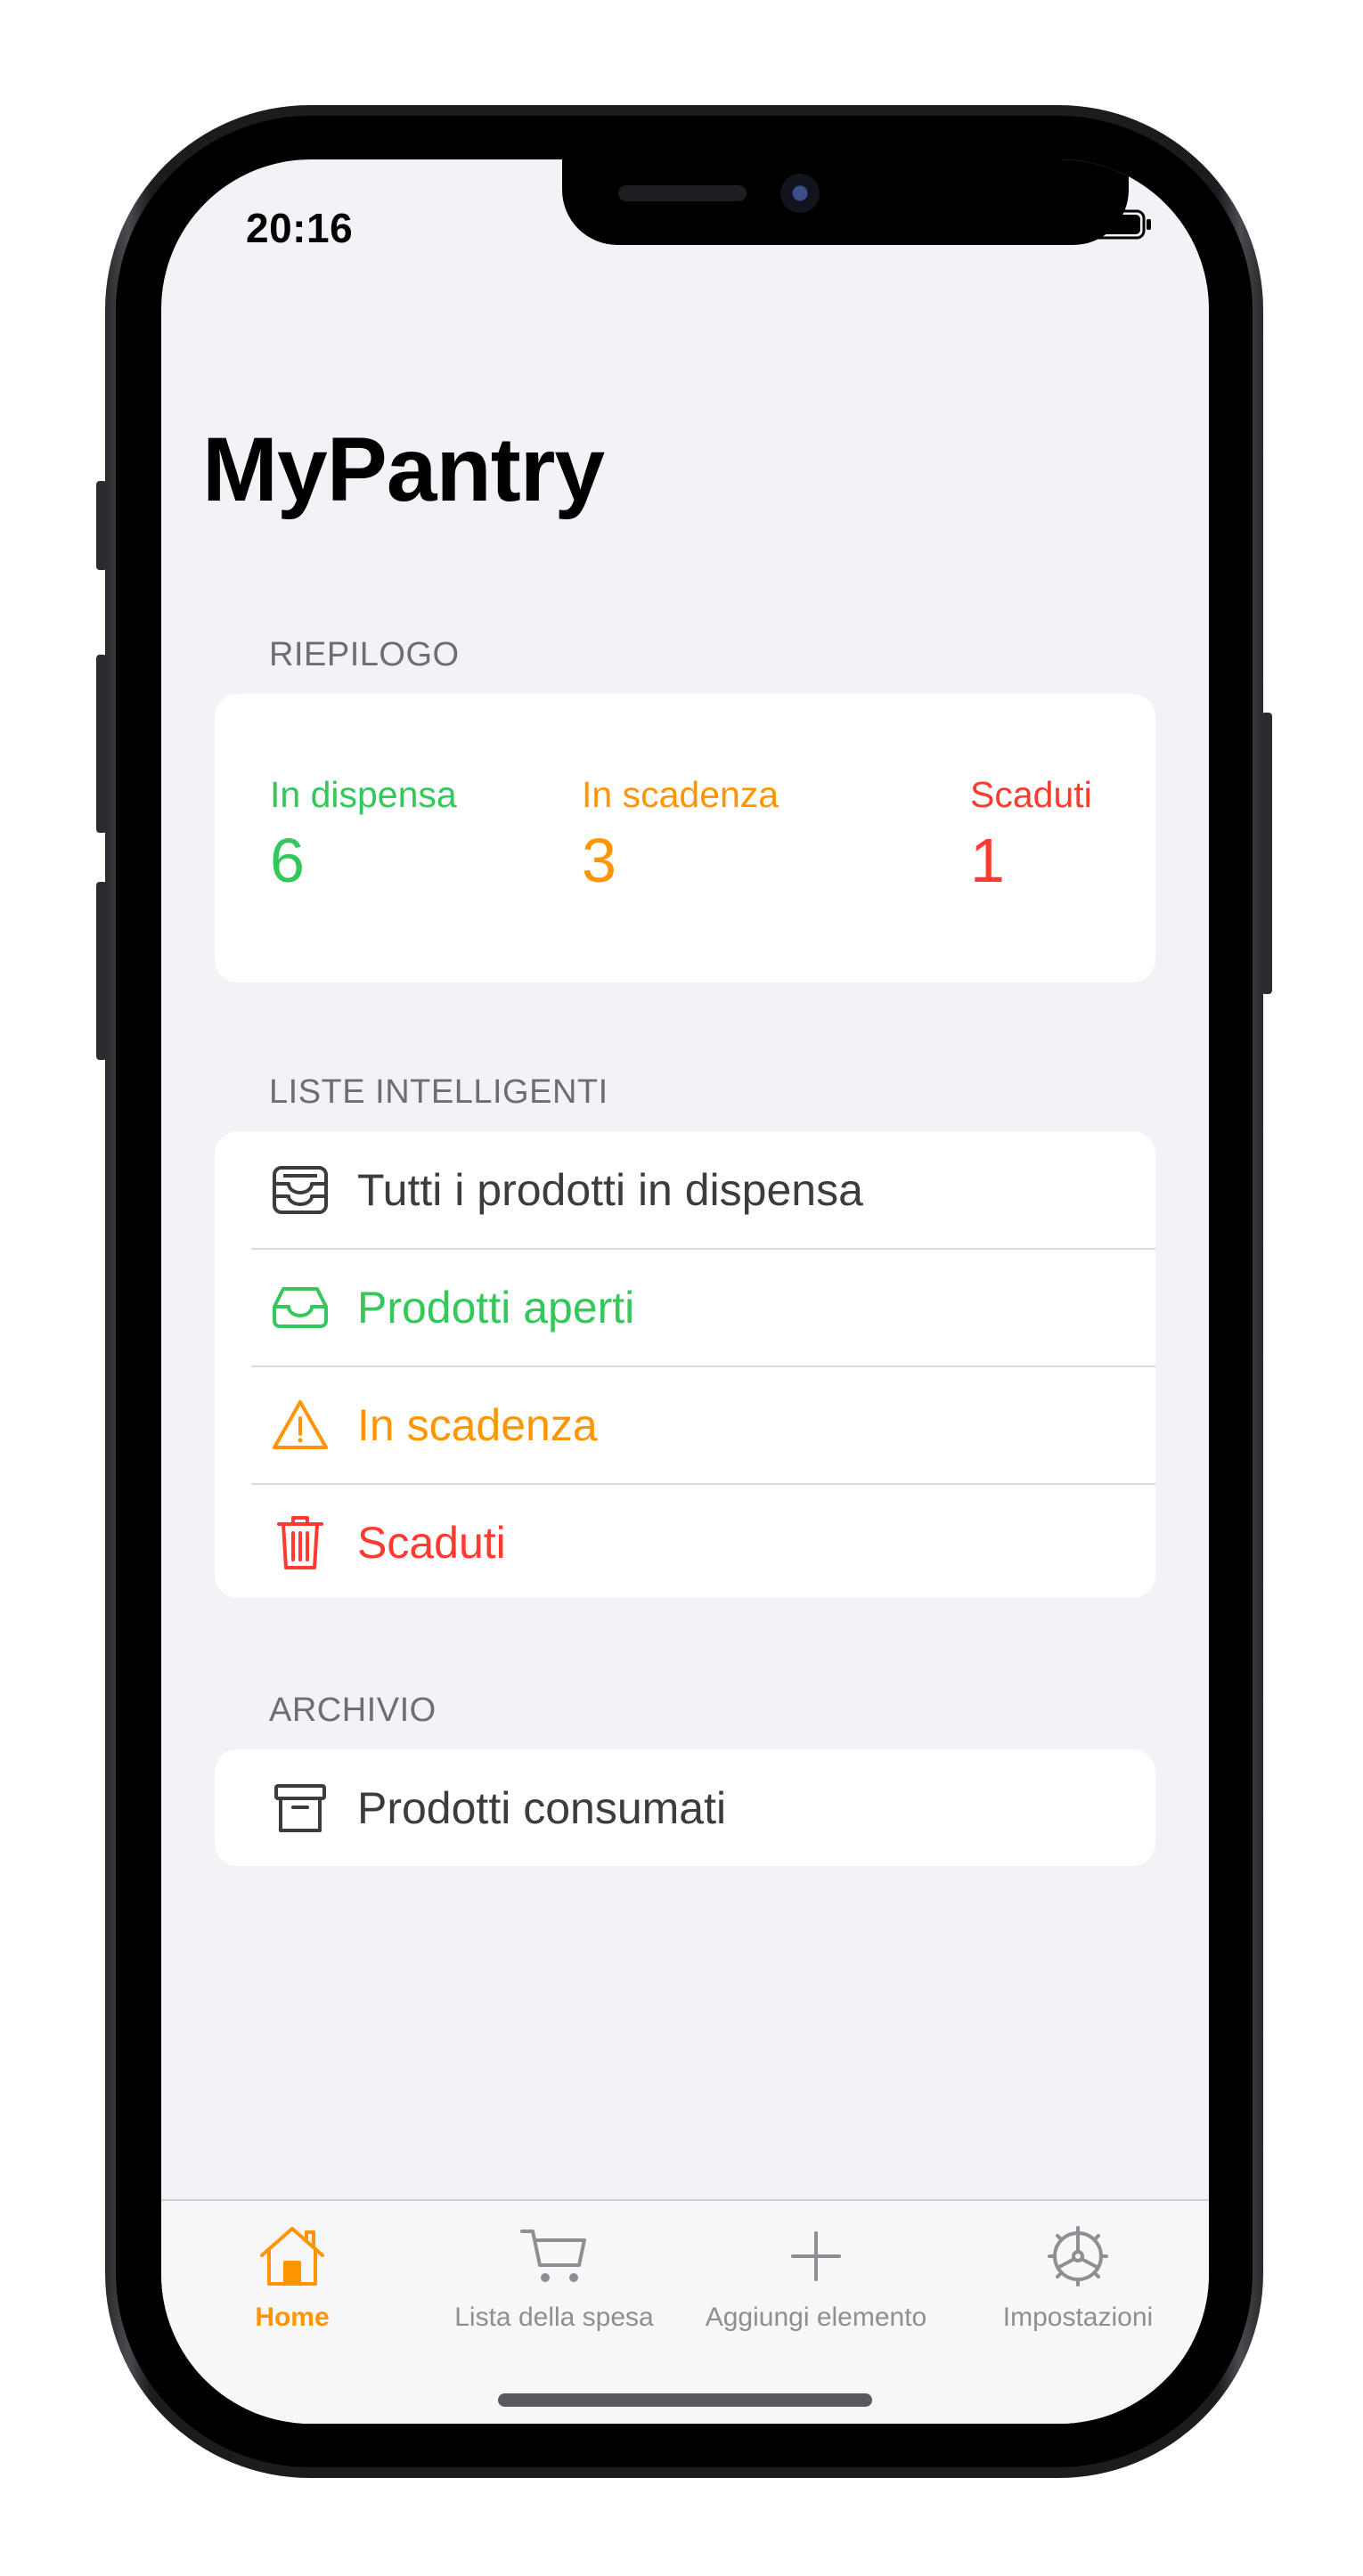 The image size is (1363, 2576). What do you see at coordinates (478, 1424) in the screenshot?
I see `list-item-label: In scadenza` at bounding box center [478, 1424].